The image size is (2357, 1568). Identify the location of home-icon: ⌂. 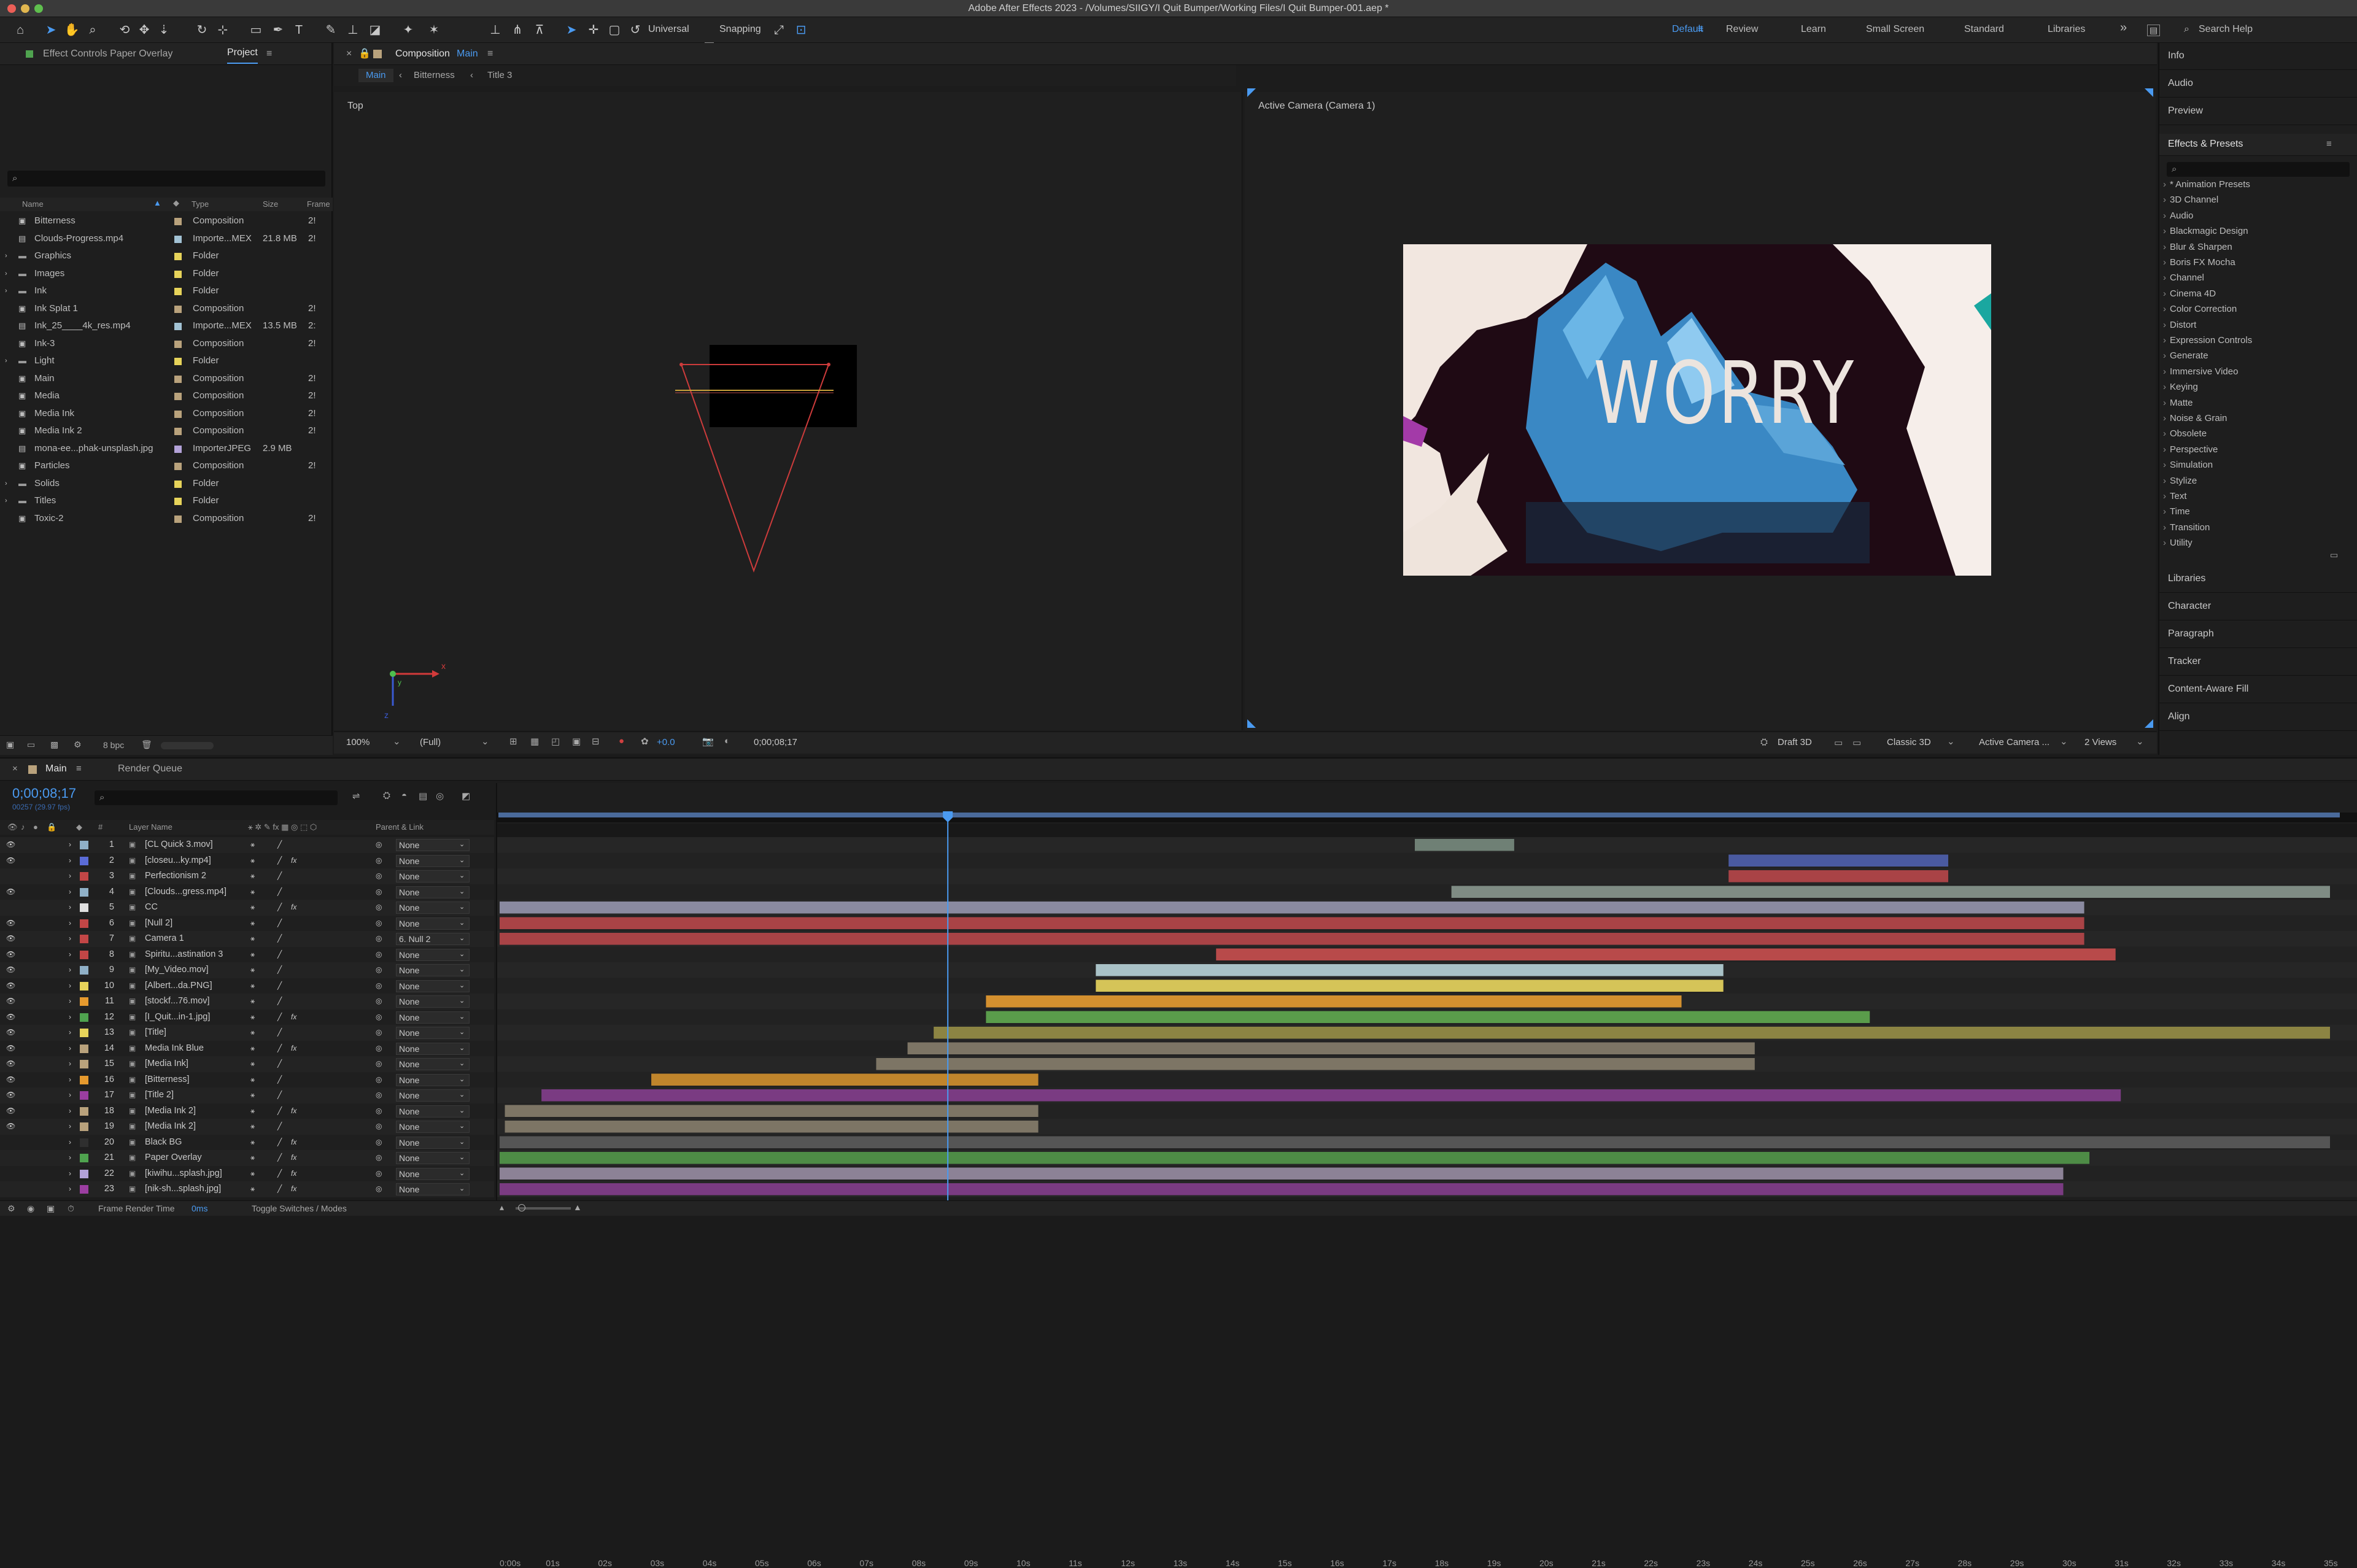
(20, 30).